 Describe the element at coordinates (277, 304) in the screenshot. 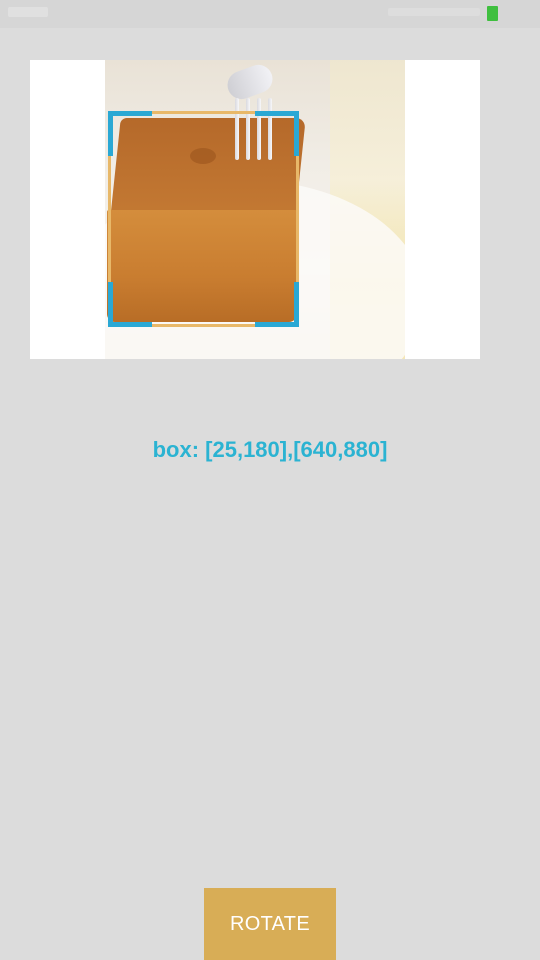

I see `detection-corner-bottom-right` at that location.